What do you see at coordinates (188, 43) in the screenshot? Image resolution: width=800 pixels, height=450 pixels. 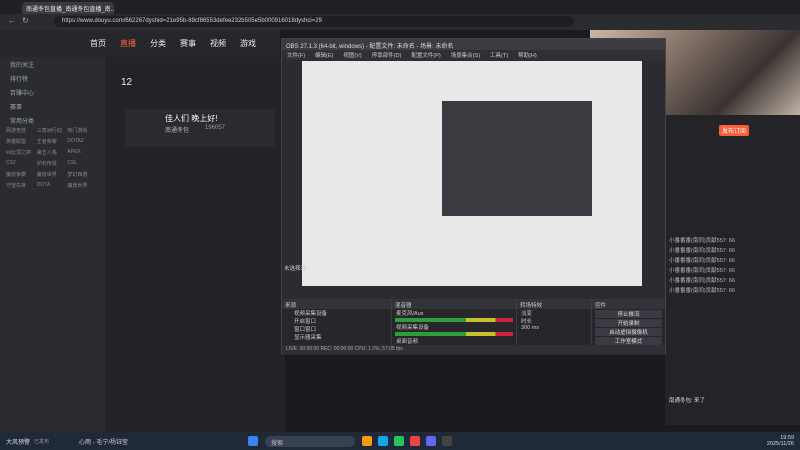 I see `nav-events: 赛事` at bounding box center [188, 43].